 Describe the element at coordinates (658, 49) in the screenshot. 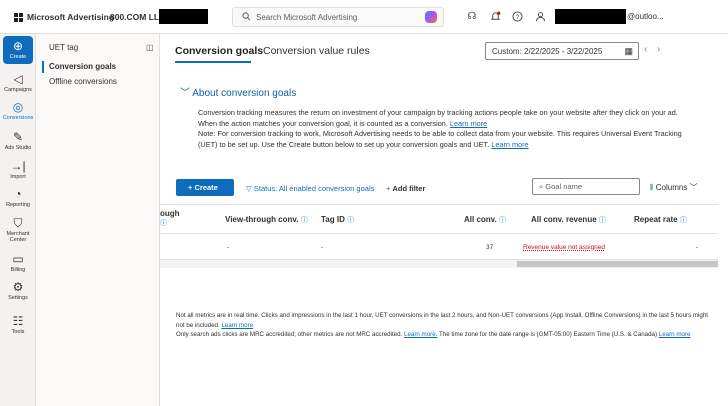

I see `chevron-right-icon: ›` at that location.